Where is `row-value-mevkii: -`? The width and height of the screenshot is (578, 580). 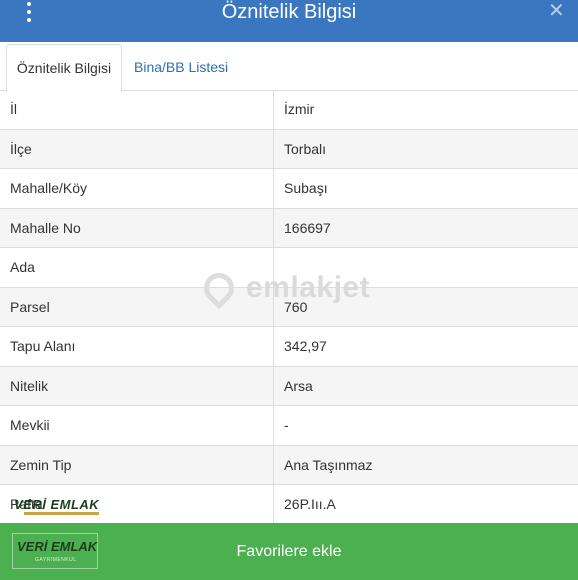 row-value-mevkii: - is located at coordinates (425, 425).